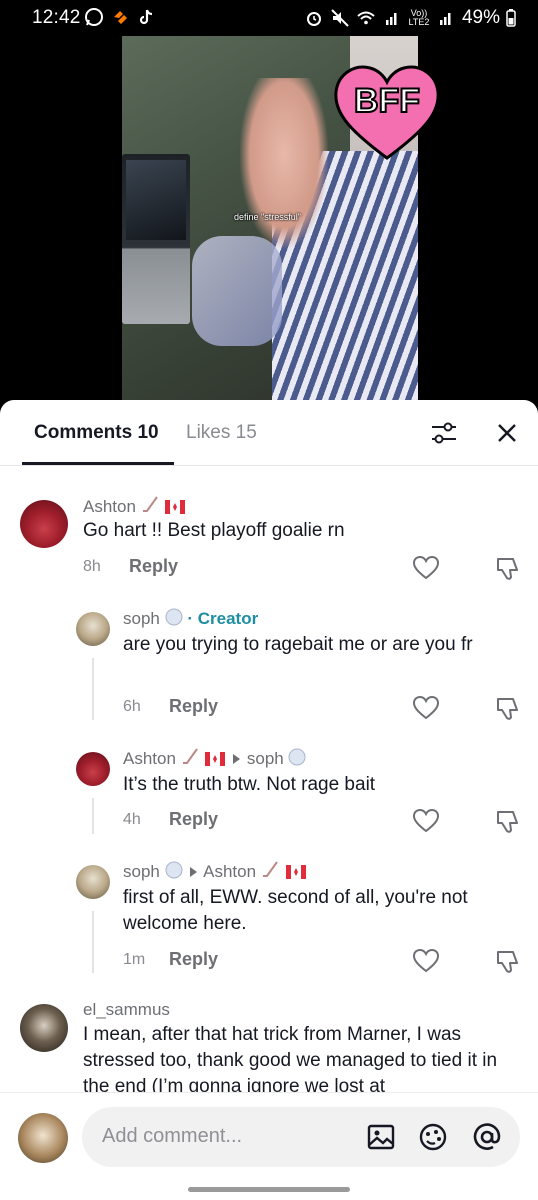 The image size is (538, 1200). Describe the element at coordinates (487, 1137) in the screenshot. I see `mention-icon` at that location.